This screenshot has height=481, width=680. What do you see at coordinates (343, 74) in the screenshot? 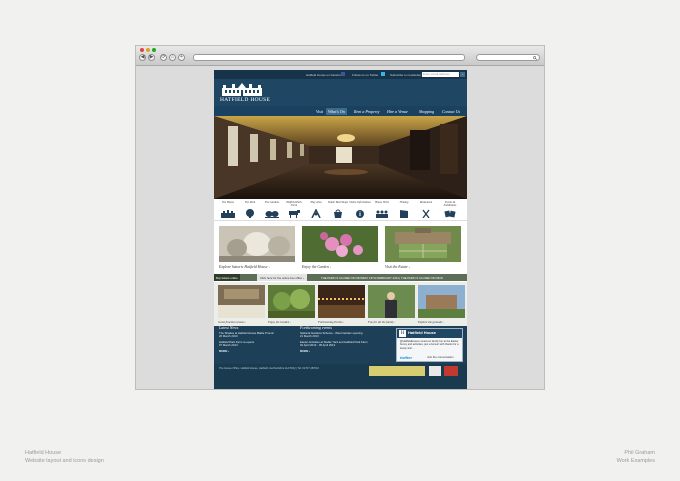
I see `facebook-icon` at bounding box center [343, 74].